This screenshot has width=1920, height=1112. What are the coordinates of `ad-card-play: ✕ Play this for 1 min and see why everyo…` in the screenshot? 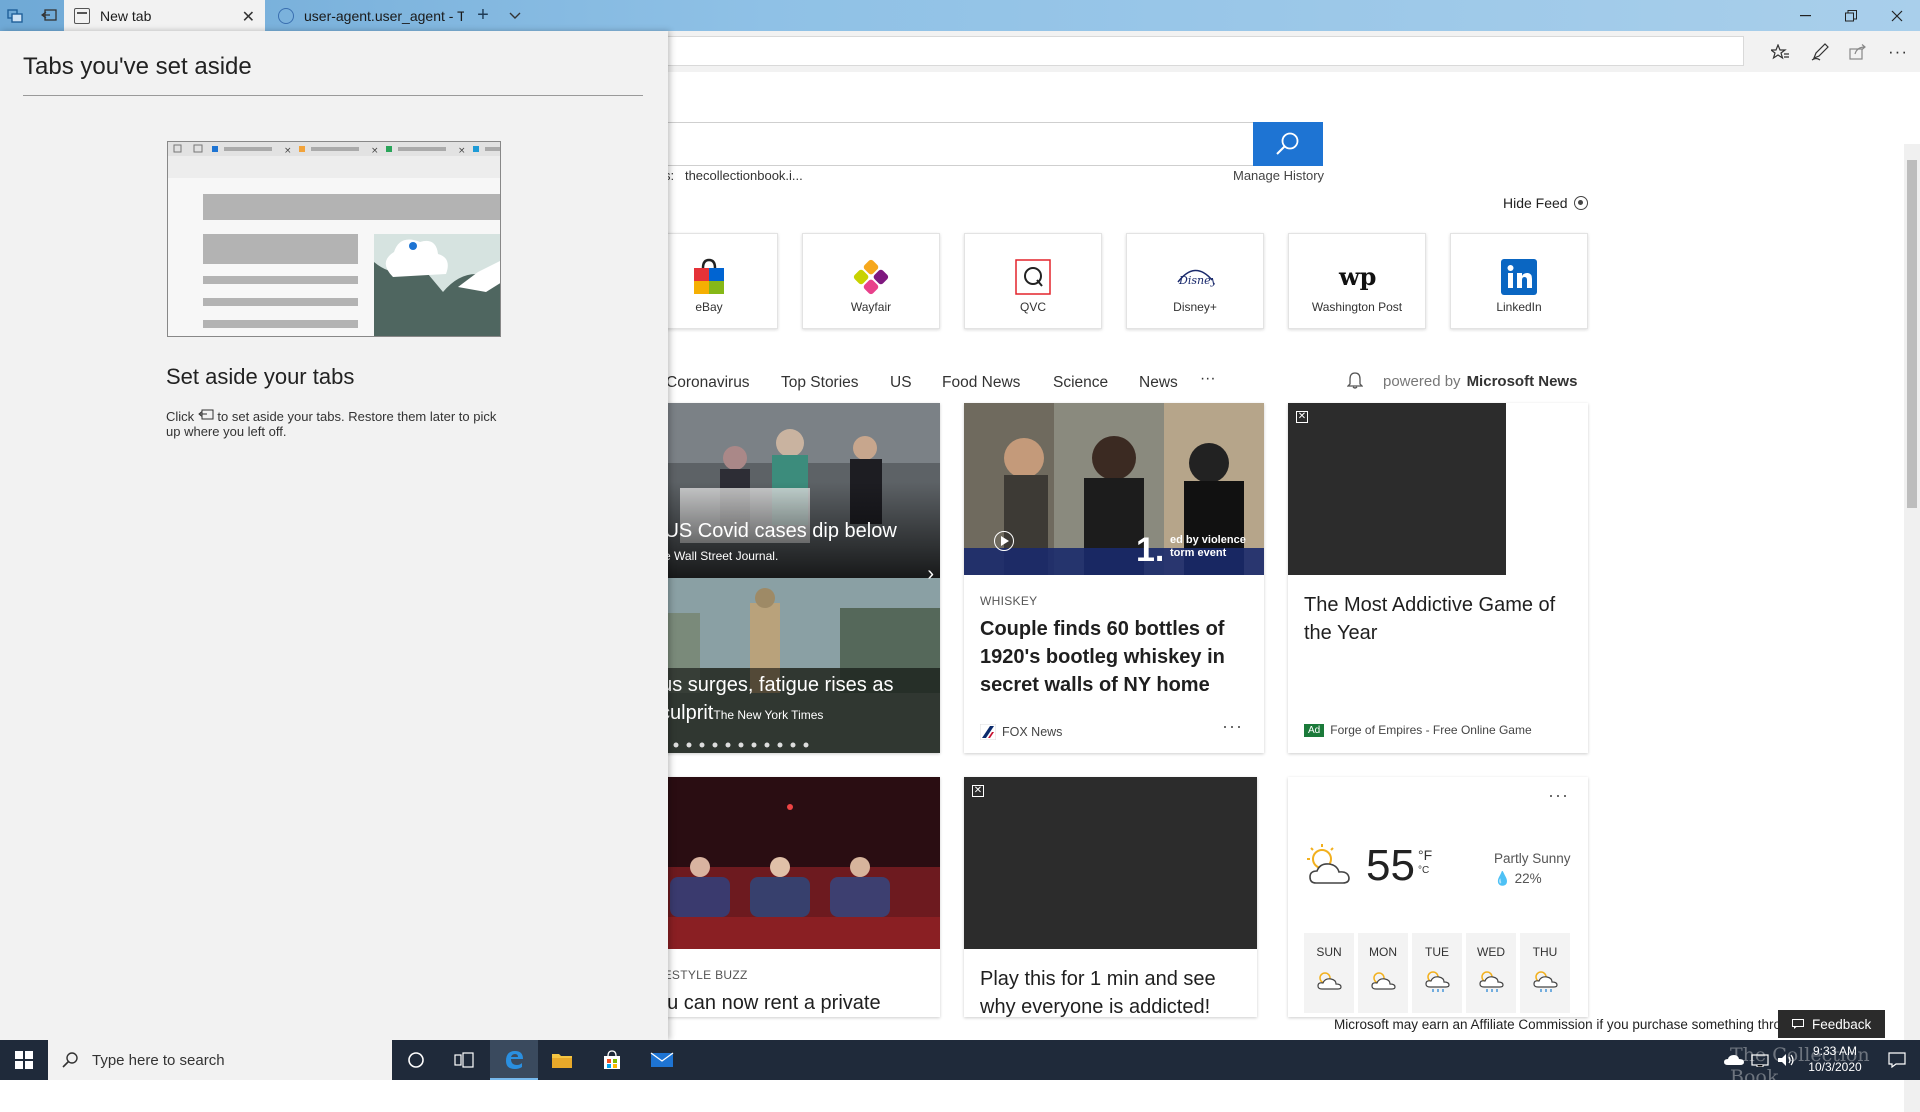 It's located at (1110, 897).